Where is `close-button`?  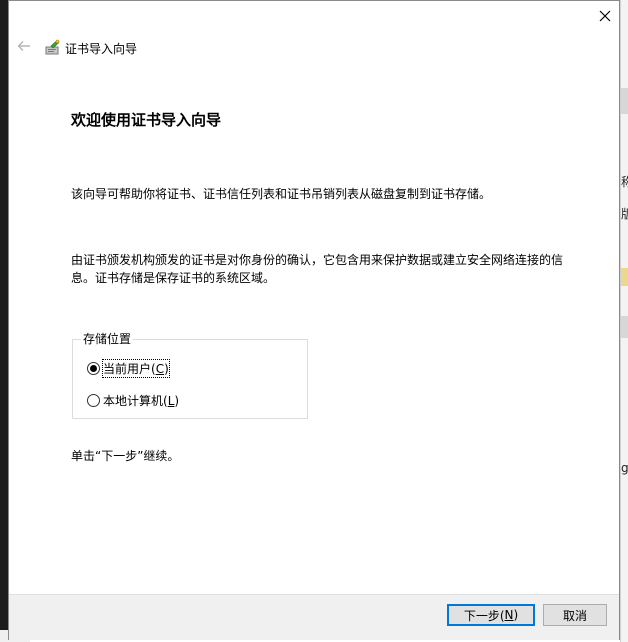 close-button is located at coordinates (605, 16).